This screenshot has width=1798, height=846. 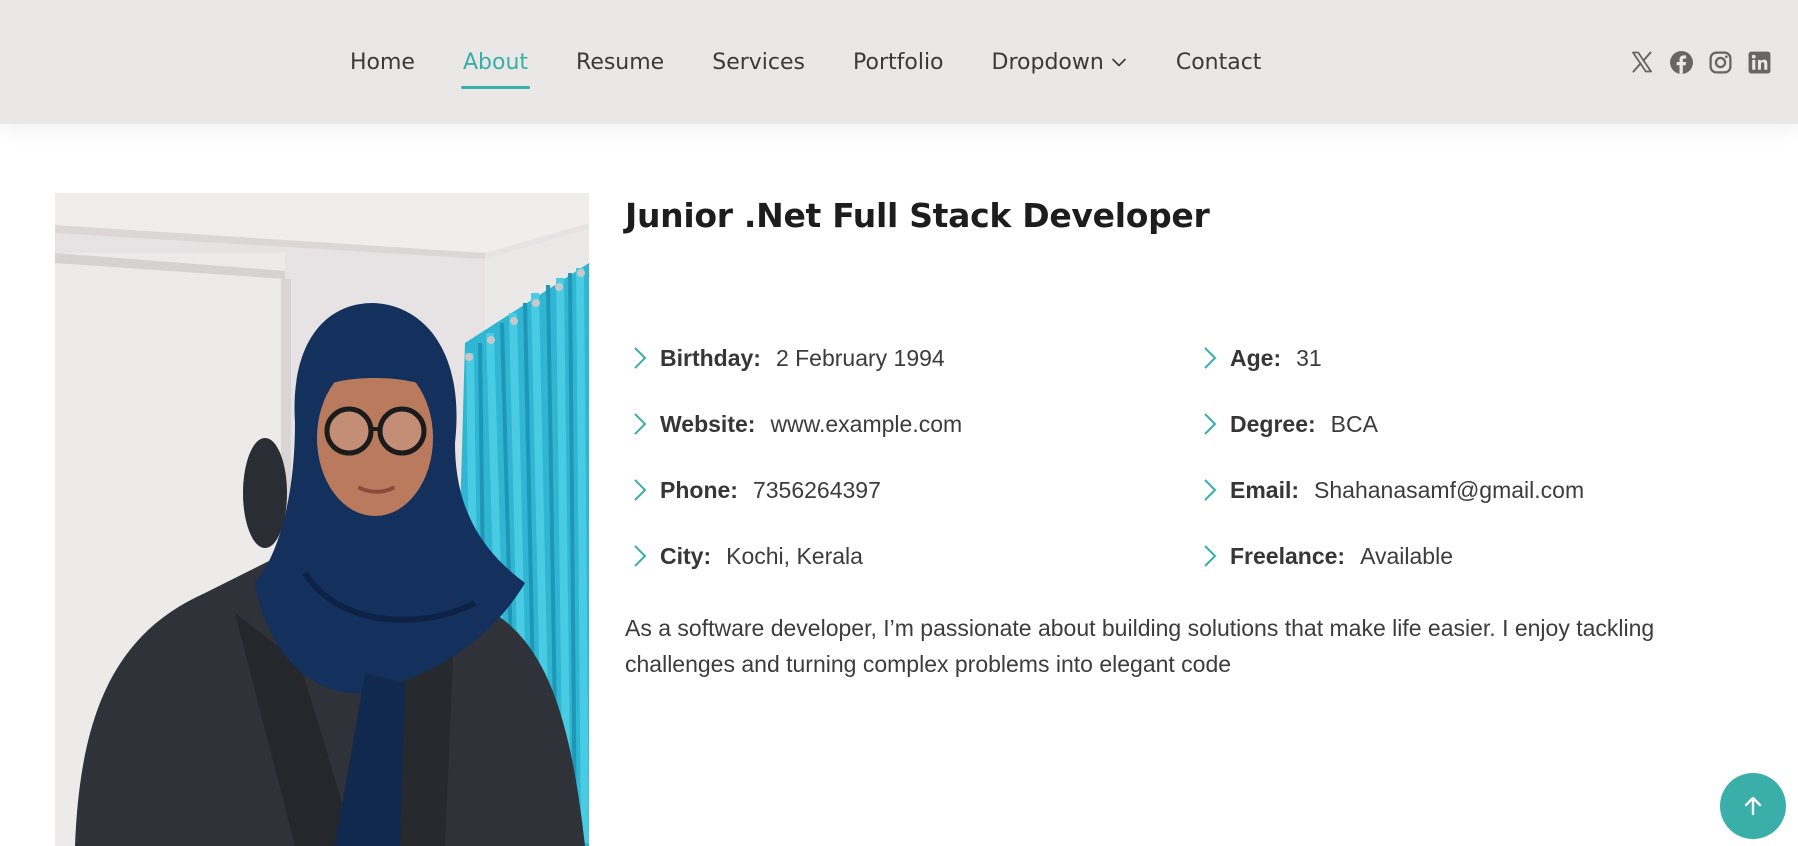 I want to click on chevron-down-icon, so click(x=1119, y=62).